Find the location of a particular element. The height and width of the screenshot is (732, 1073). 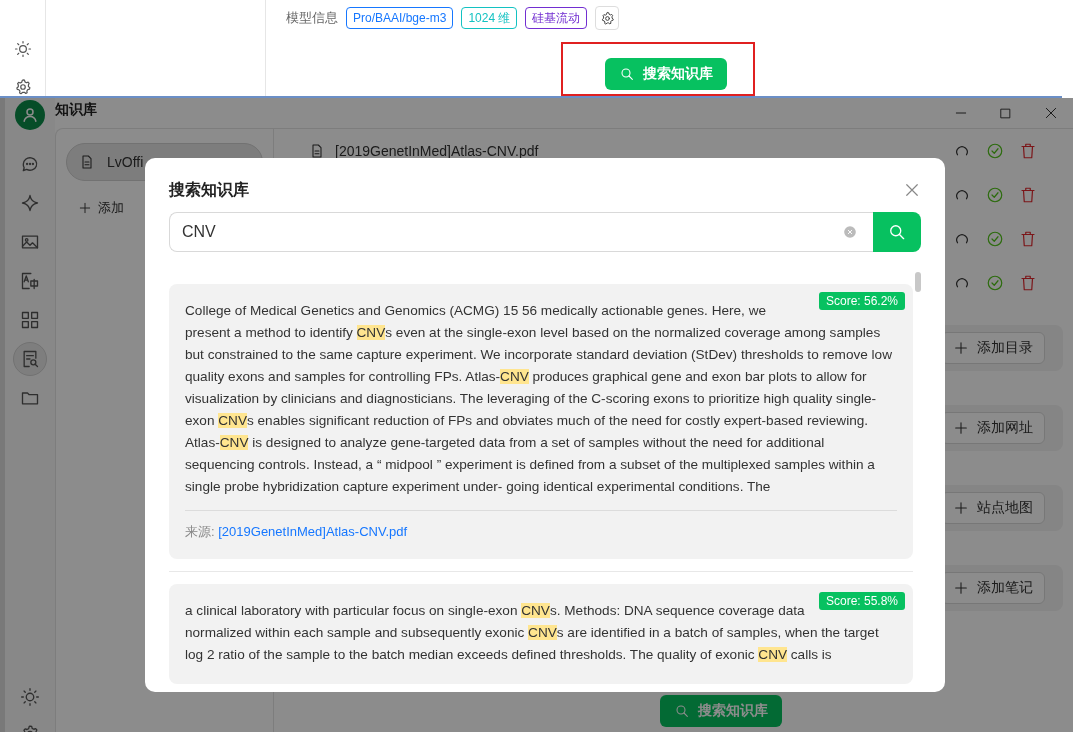

grid-icon is located at coordinates (30, 320).